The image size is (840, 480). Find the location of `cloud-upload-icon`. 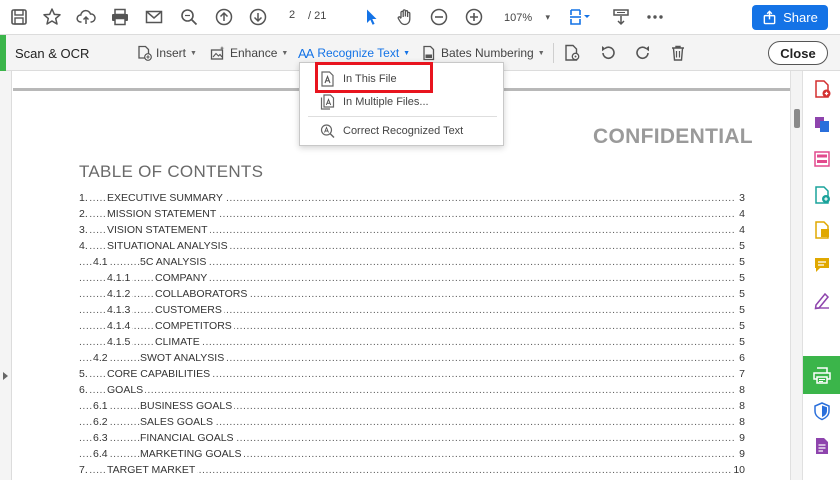

cloud-upload-icon is located at coordinates (86, 17).